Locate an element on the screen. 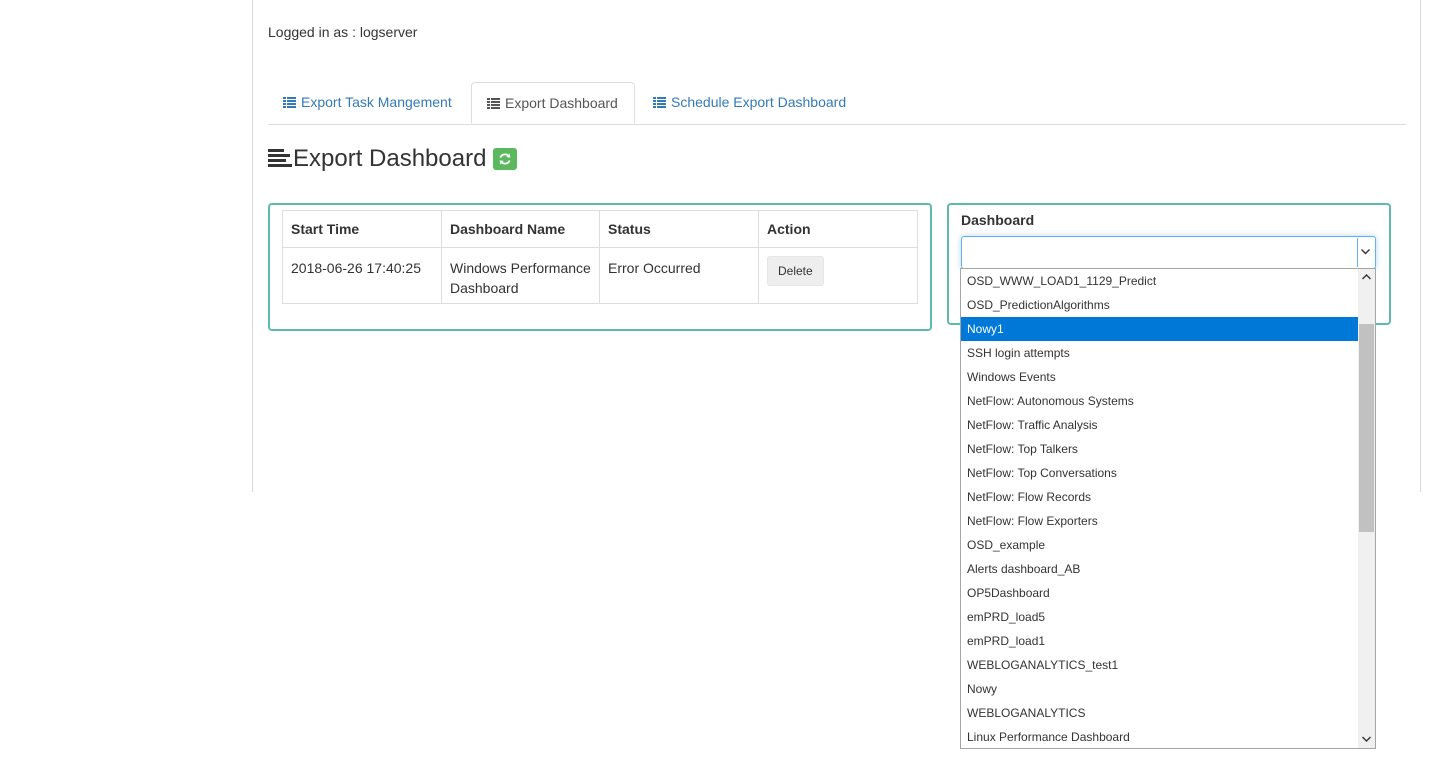 The image size is (1430, 771). column-header-start-time: Start Time is located at coordinates (362, 229).